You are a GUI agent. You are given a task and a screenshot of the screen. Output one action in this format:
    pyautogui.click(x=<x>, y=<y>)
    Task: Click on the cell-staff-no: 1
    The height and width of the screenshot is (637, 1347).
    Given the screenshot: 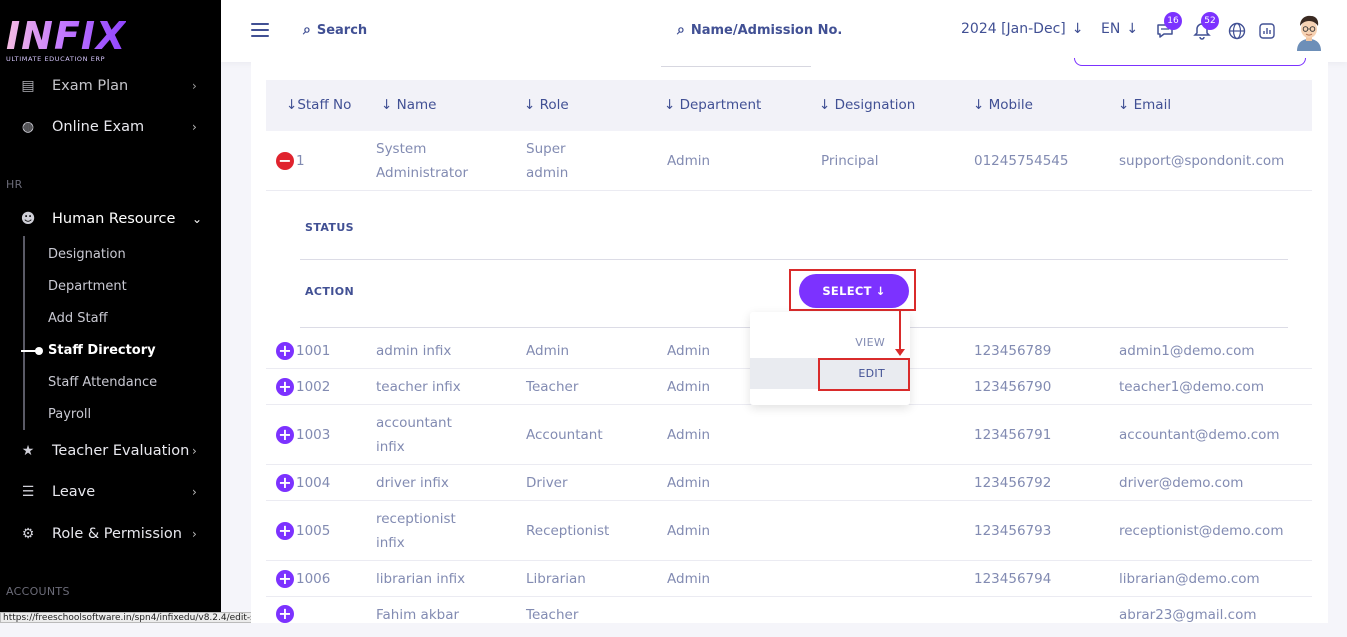 What is the action you would take?
    pyautogui.click(x=300, y=161)
    